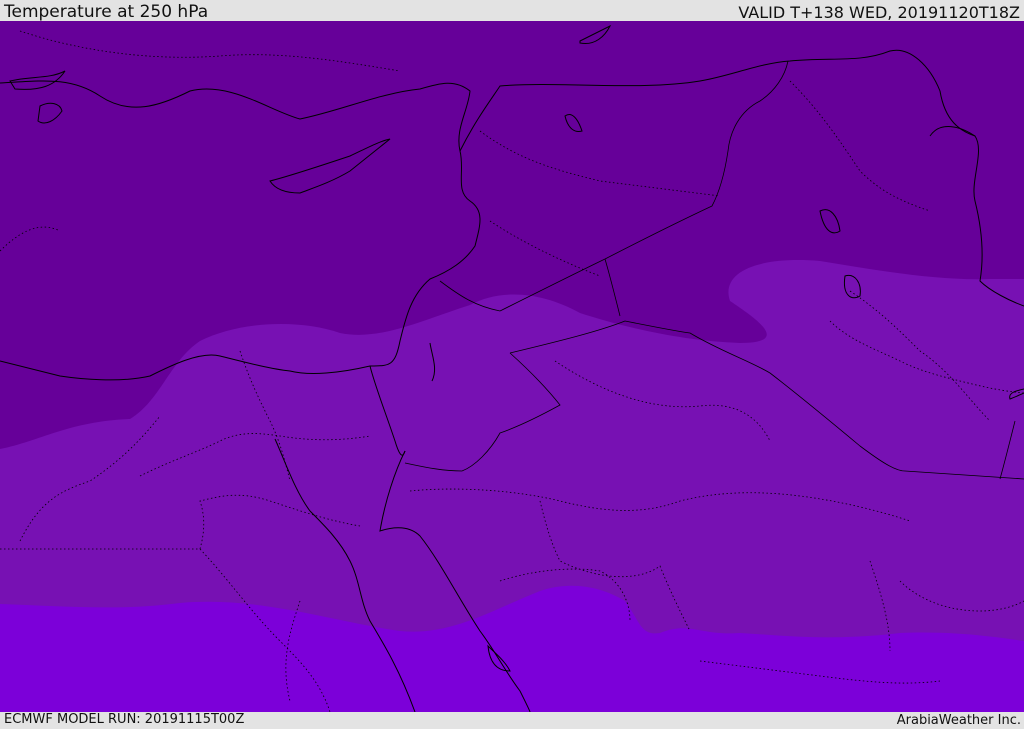 Image resolution: width=1024 pixels, height=729 pixels. What do you see at coordinates (879, 12) in the screenshot?
I see `valid-time-label: VALID T+138 WED, 20191120T18Z` at bounding box center [879, 12].